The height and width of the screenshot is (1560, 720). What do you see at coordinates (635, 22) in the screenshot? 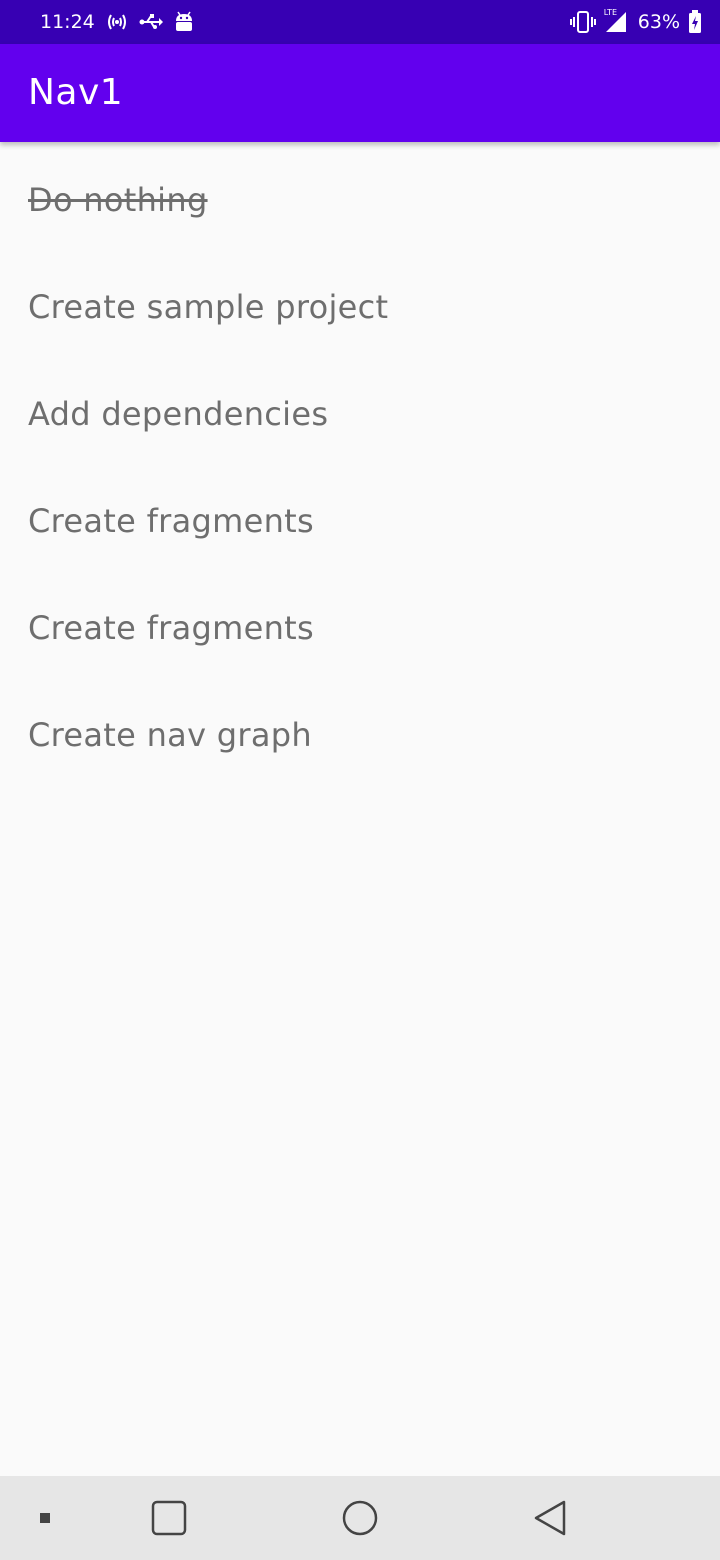
I see `status-right: LTE 63%` at bounding box center [635, 22].